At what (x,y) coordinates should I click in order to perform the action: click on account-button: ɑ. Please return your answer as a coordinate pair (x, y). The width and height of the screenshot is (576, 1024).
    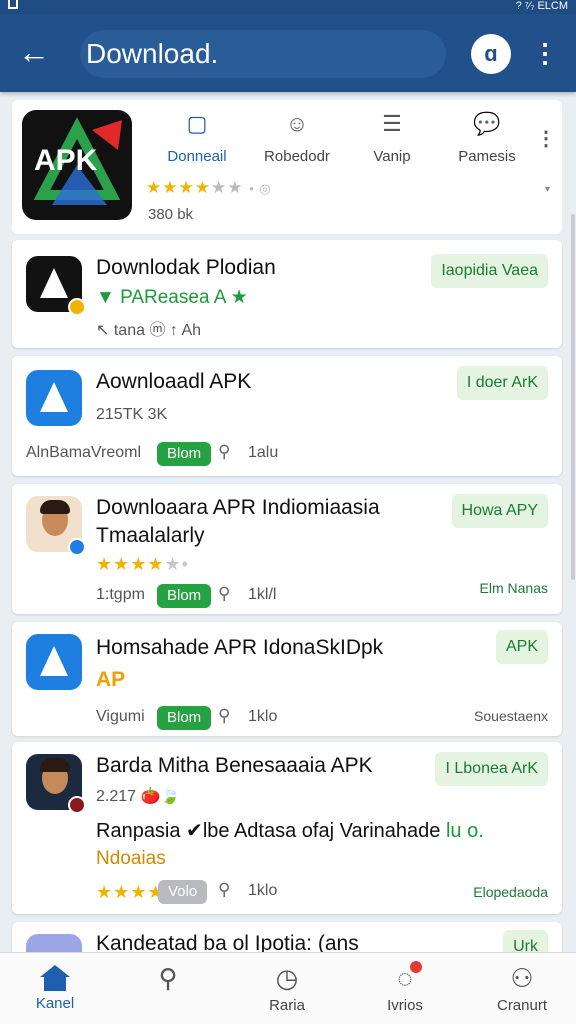
    Looking at the image, I should click on (491, 54).